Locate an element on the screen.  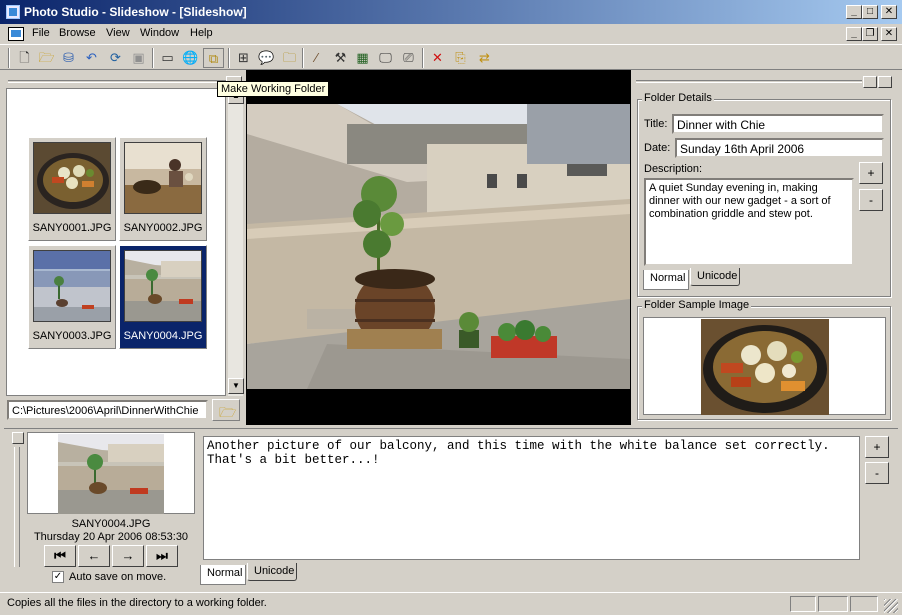
date-label: Date: is located at coordinates (657, 148).